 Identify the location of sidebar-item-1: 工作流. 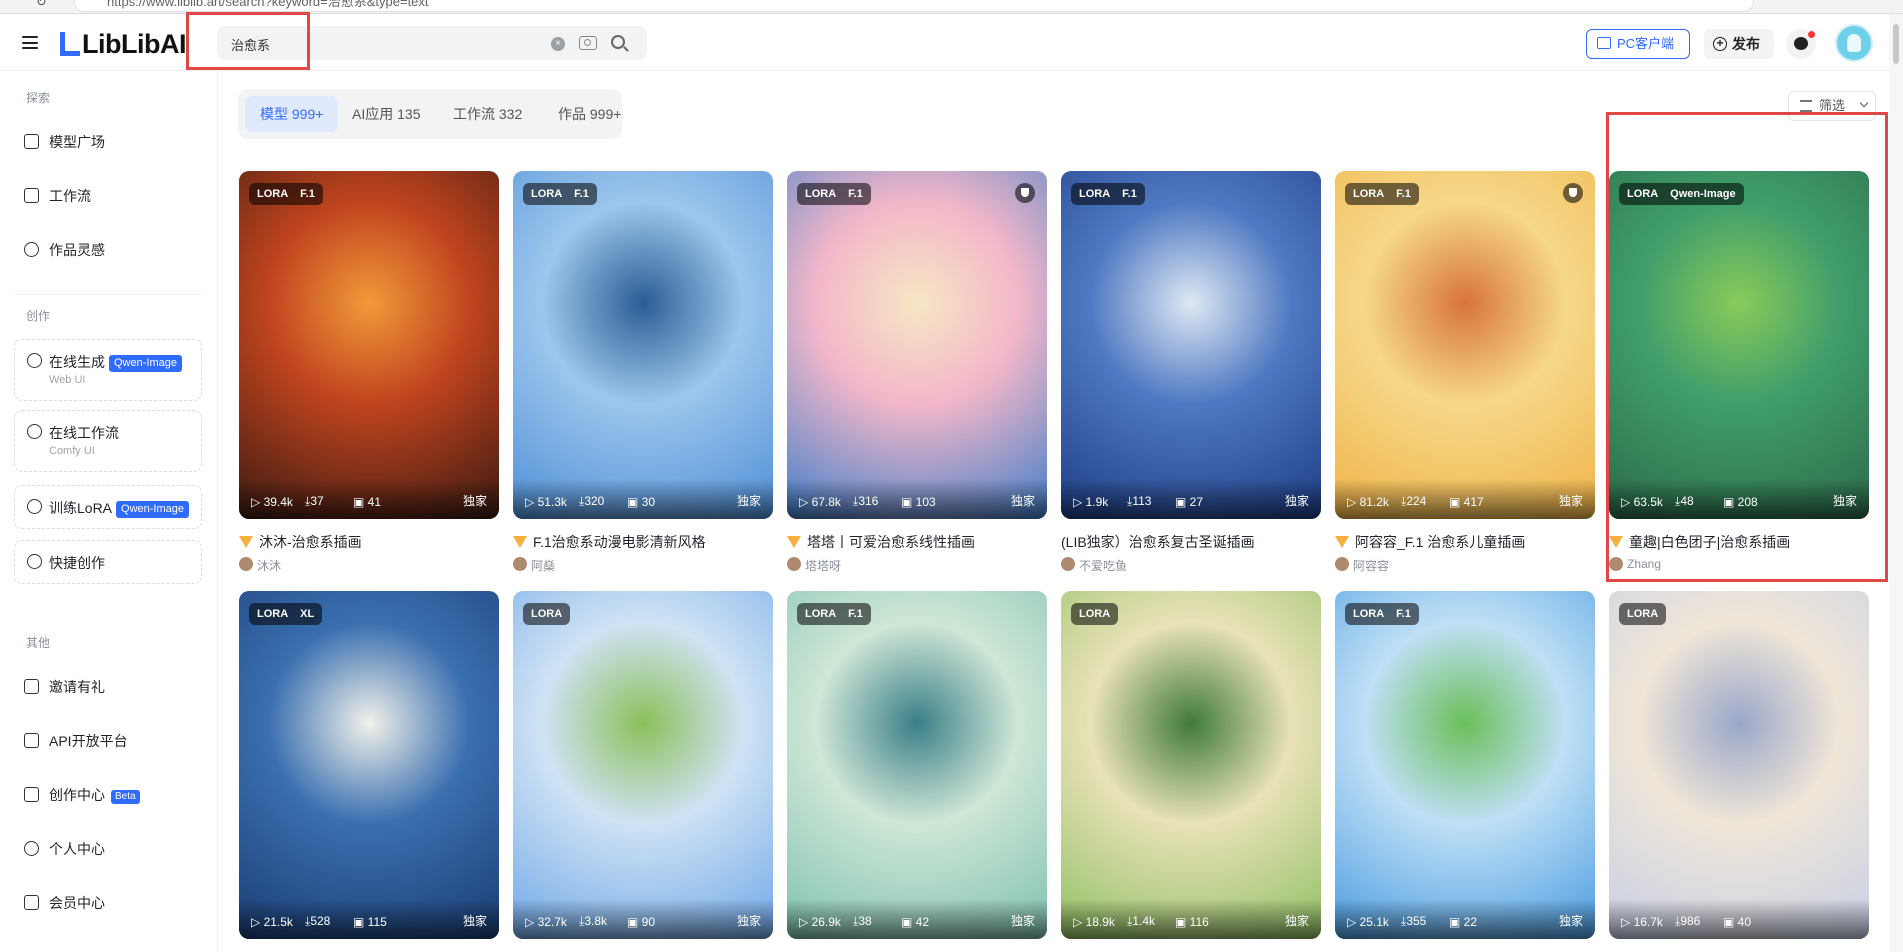
(57, 196).